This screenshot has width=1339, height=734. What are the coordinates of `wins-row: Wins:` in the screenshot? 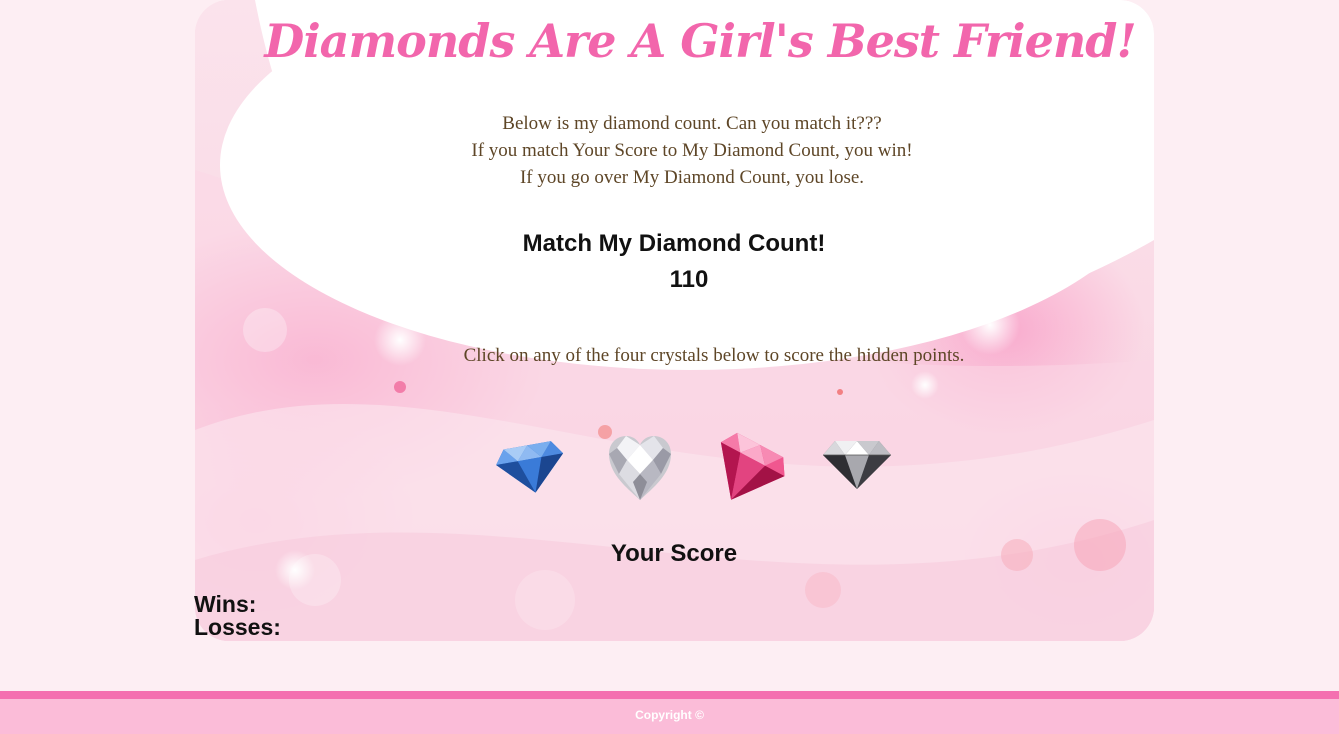 It's located at (237, 604).